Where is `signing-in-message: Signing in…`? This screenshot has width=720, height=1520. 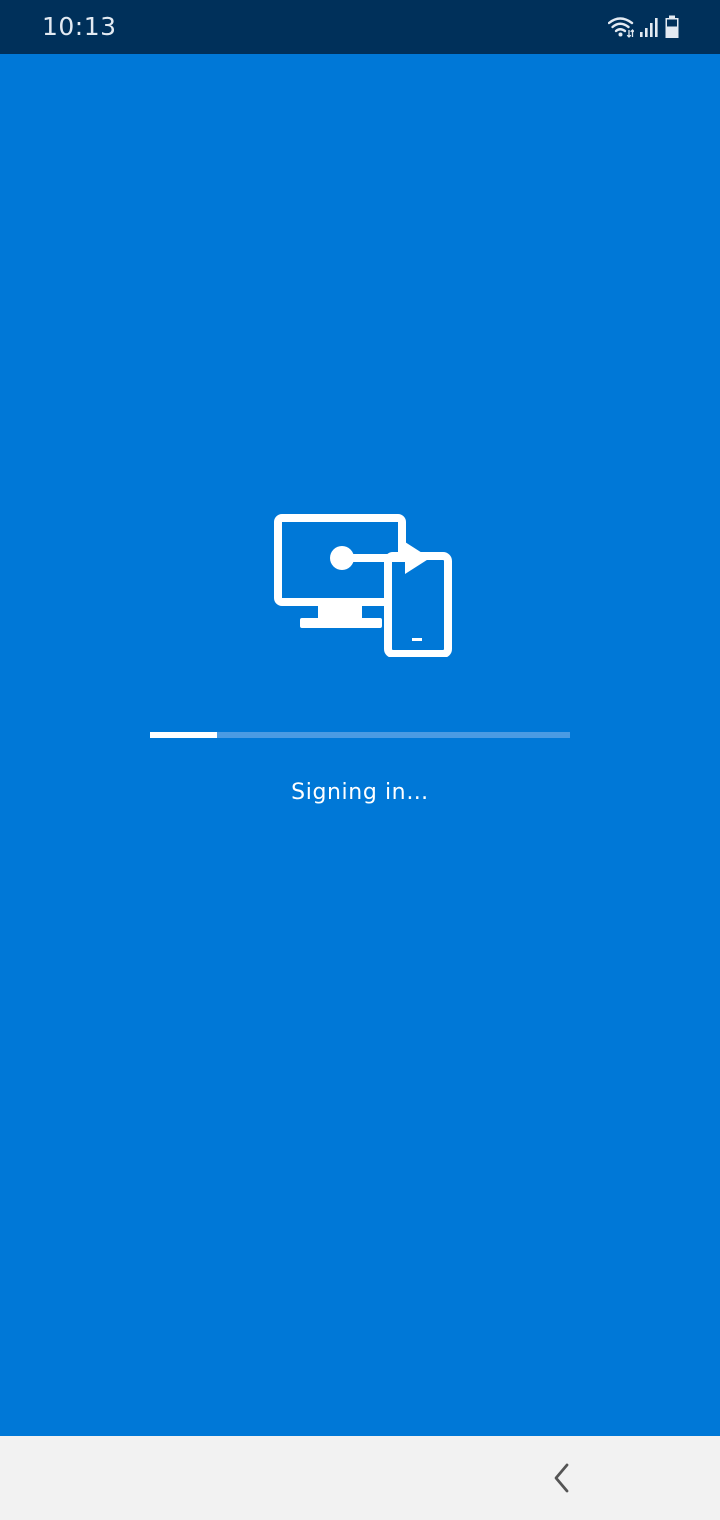
signing-in-message: Signing in… is located at coordinates (360, 792).